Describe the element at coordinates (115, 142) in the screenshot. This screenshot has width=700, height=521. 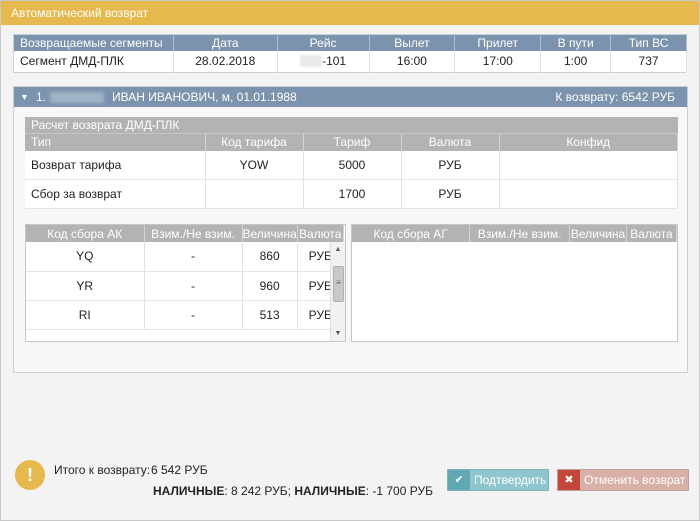
I see `col-type: Тип` at that location.